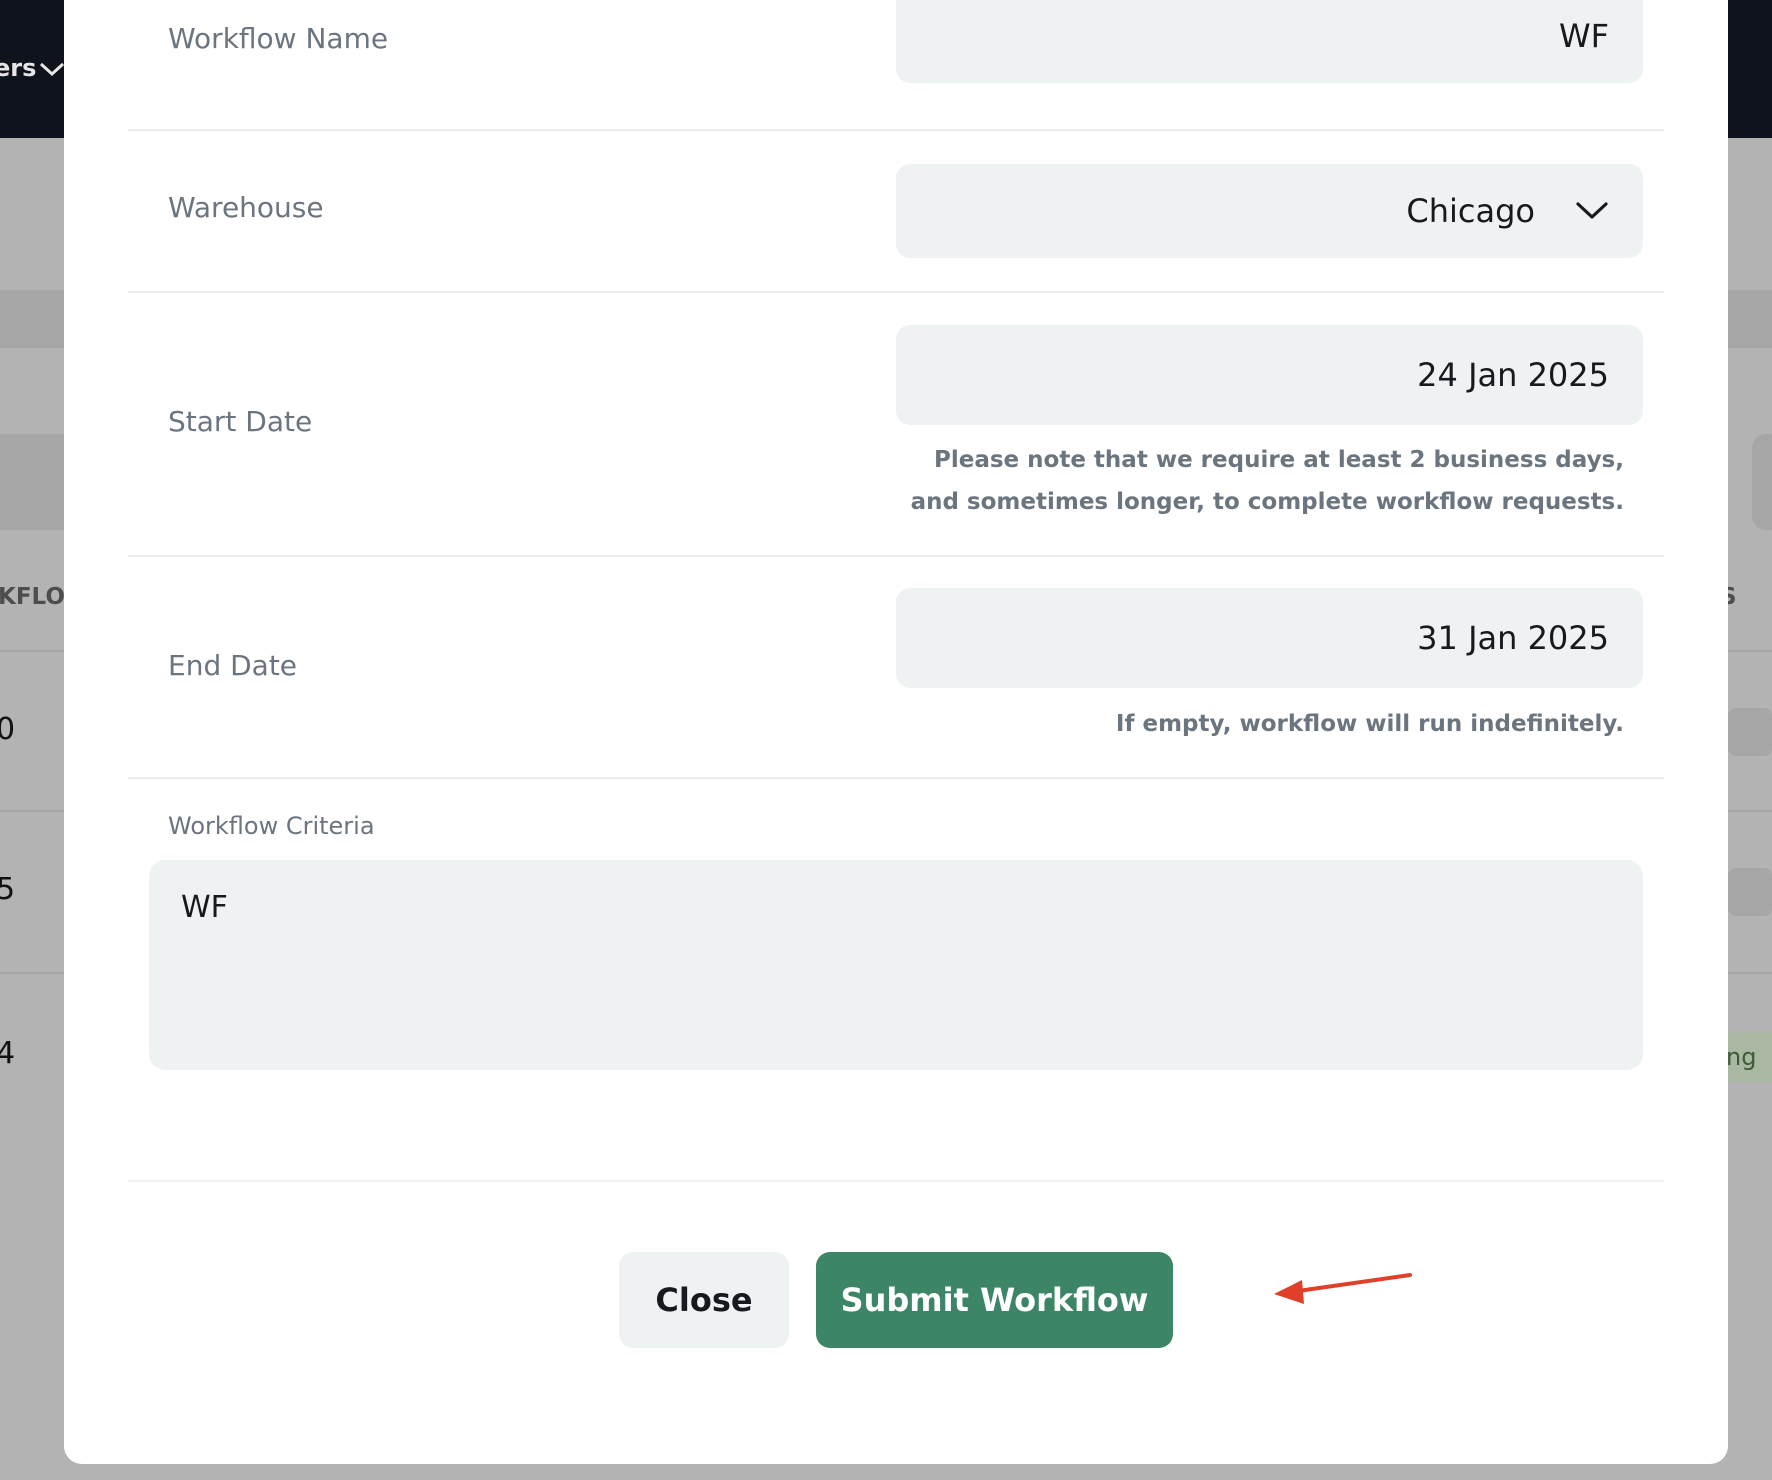 The height and width of the screenshot is (1480, 1772). What do you see at coordinates (994, 1300) in the screenshot?
I see `submit-workflow-button: Submit Workflow` at bounding box center [994, 1300].